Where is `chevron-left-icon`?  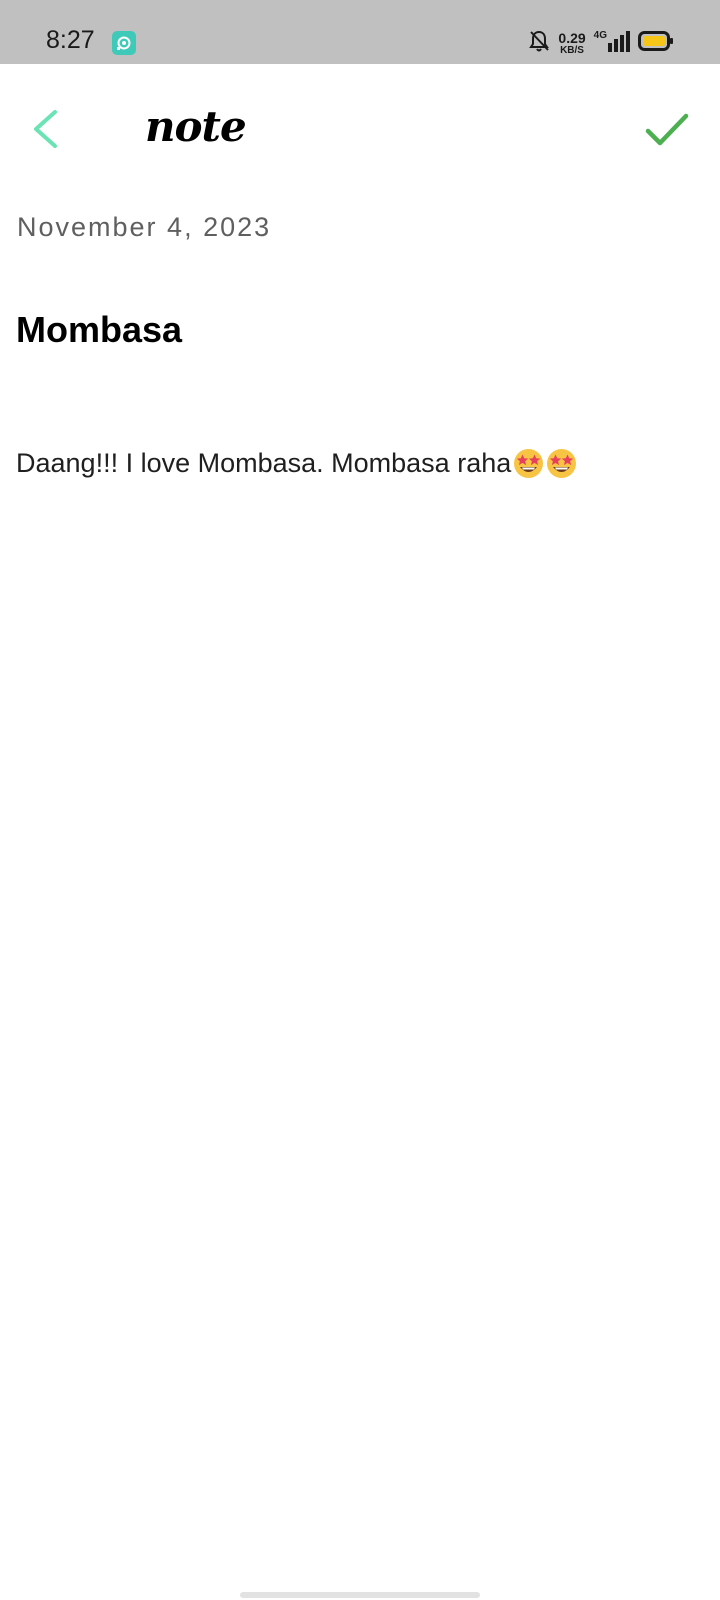
chevron-left-icon is located at coordinates (45, 129).